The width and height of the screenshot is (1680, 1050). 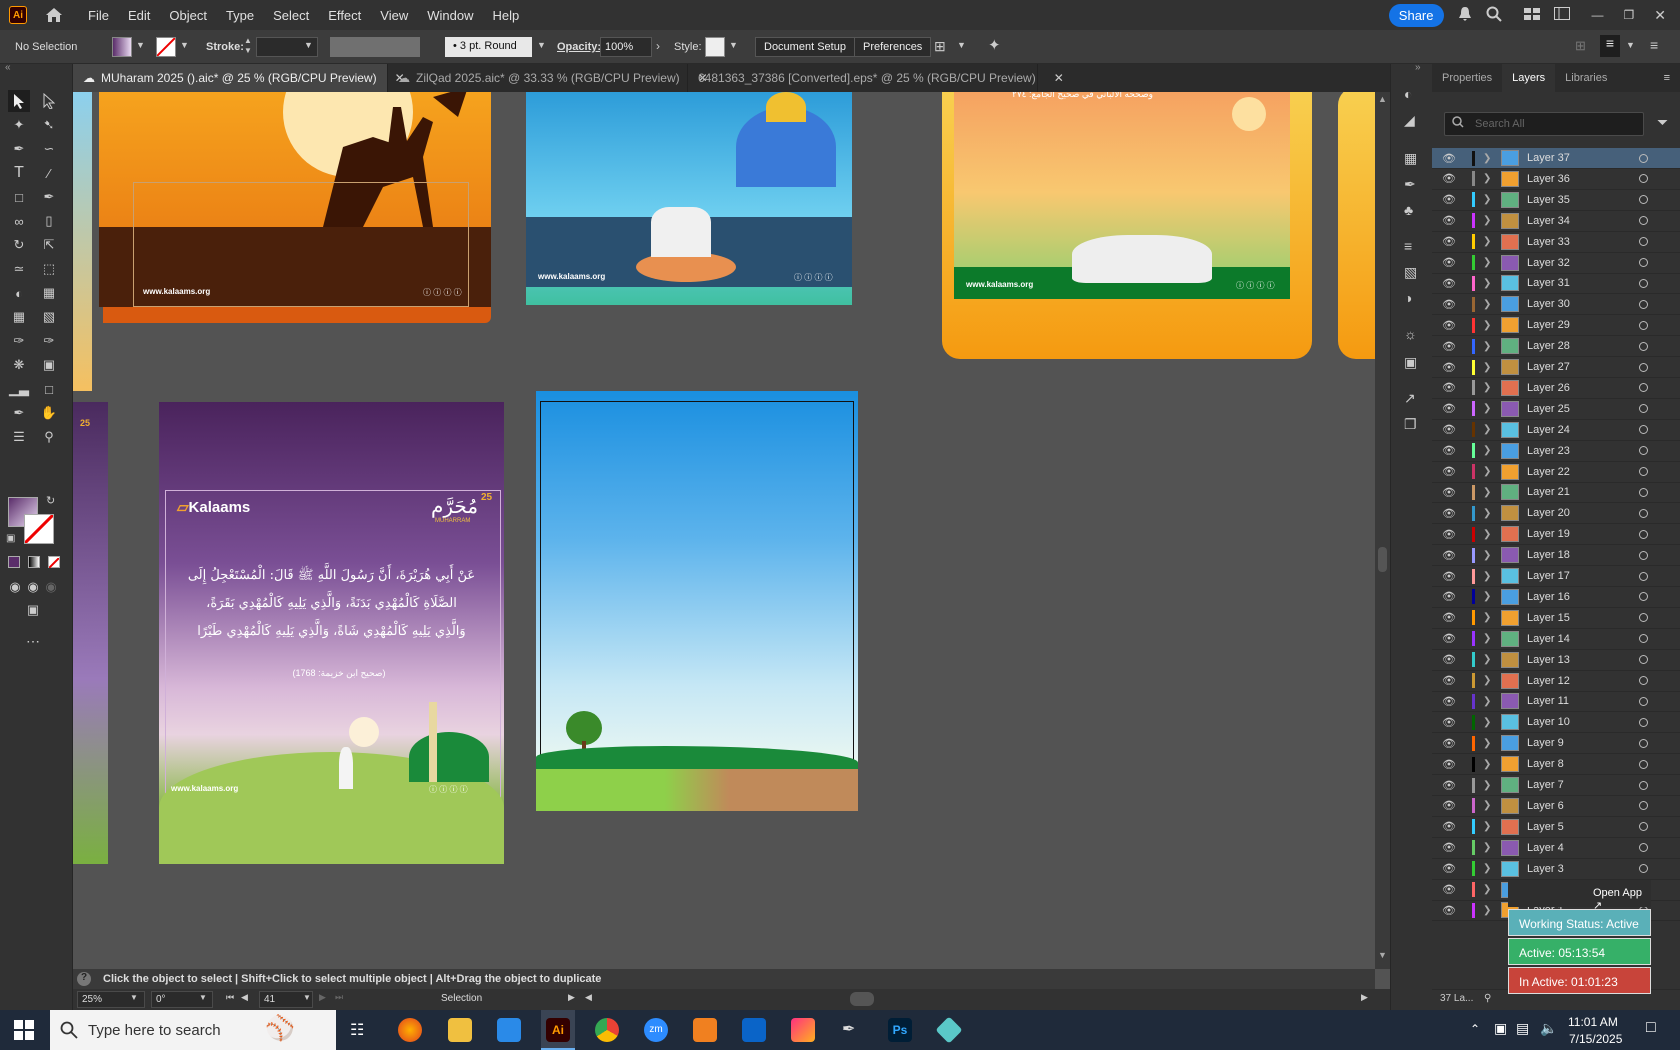 I want to click on style-dropdown-icon: ▼, so click(x=733, y=45).